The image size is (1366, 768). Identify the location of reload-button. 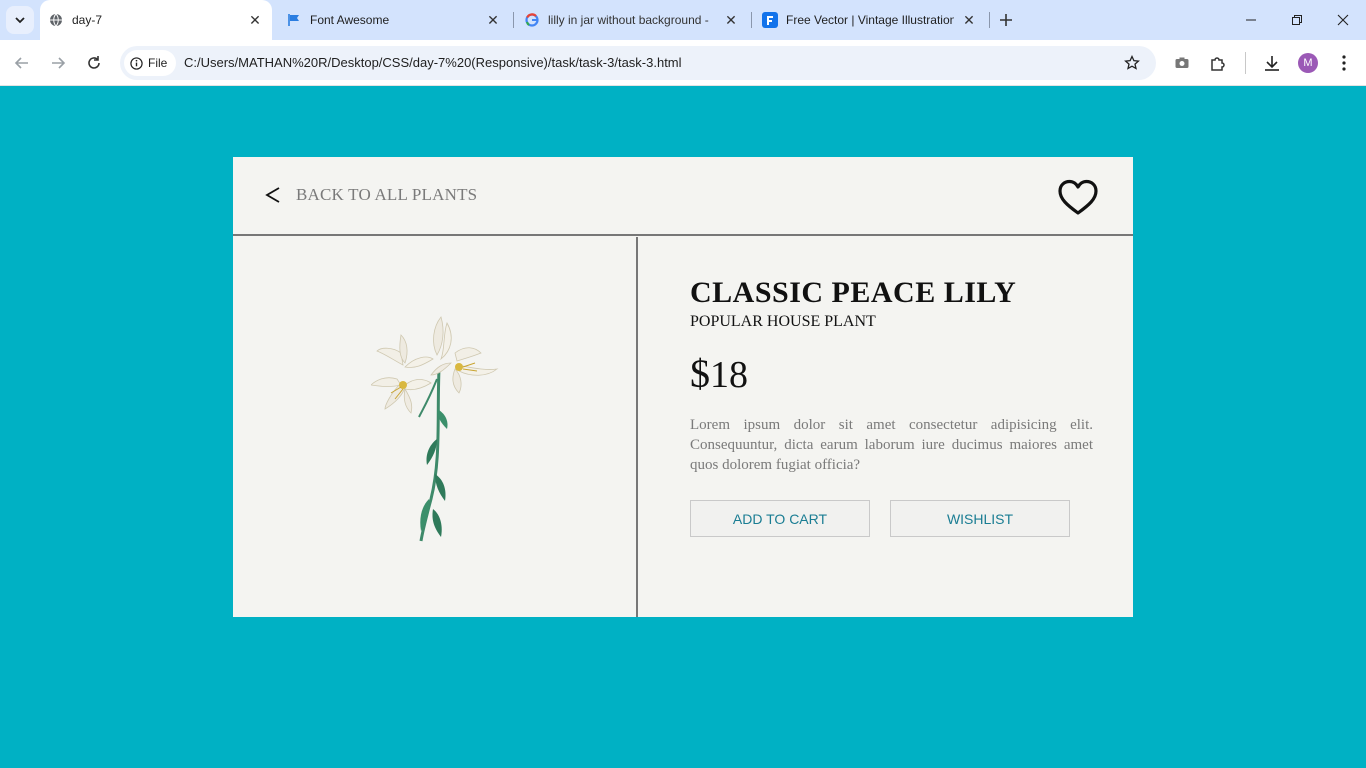
(94, 63).